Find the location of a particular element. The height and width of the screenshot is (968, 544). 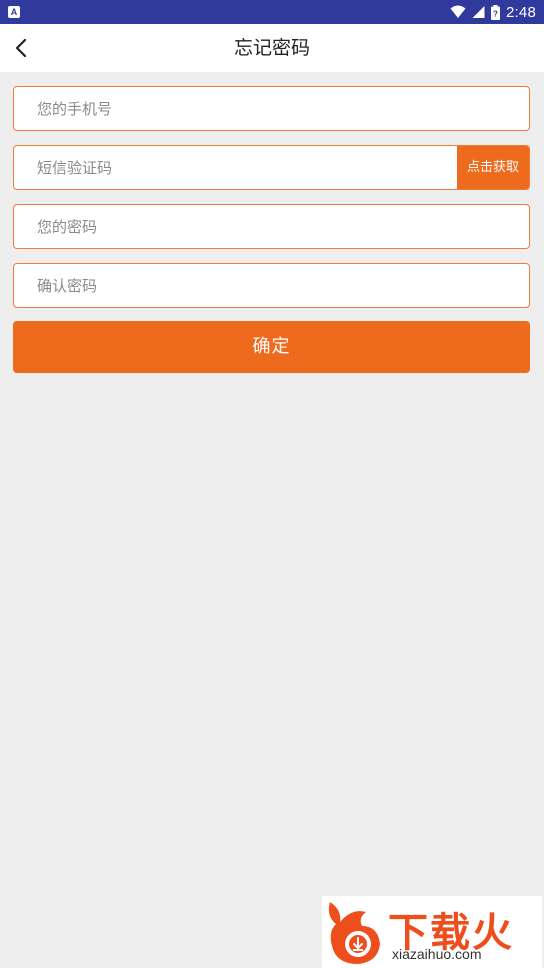

sms-code-field-wrapper: 点击获取 is located at coordinates (271, 167).